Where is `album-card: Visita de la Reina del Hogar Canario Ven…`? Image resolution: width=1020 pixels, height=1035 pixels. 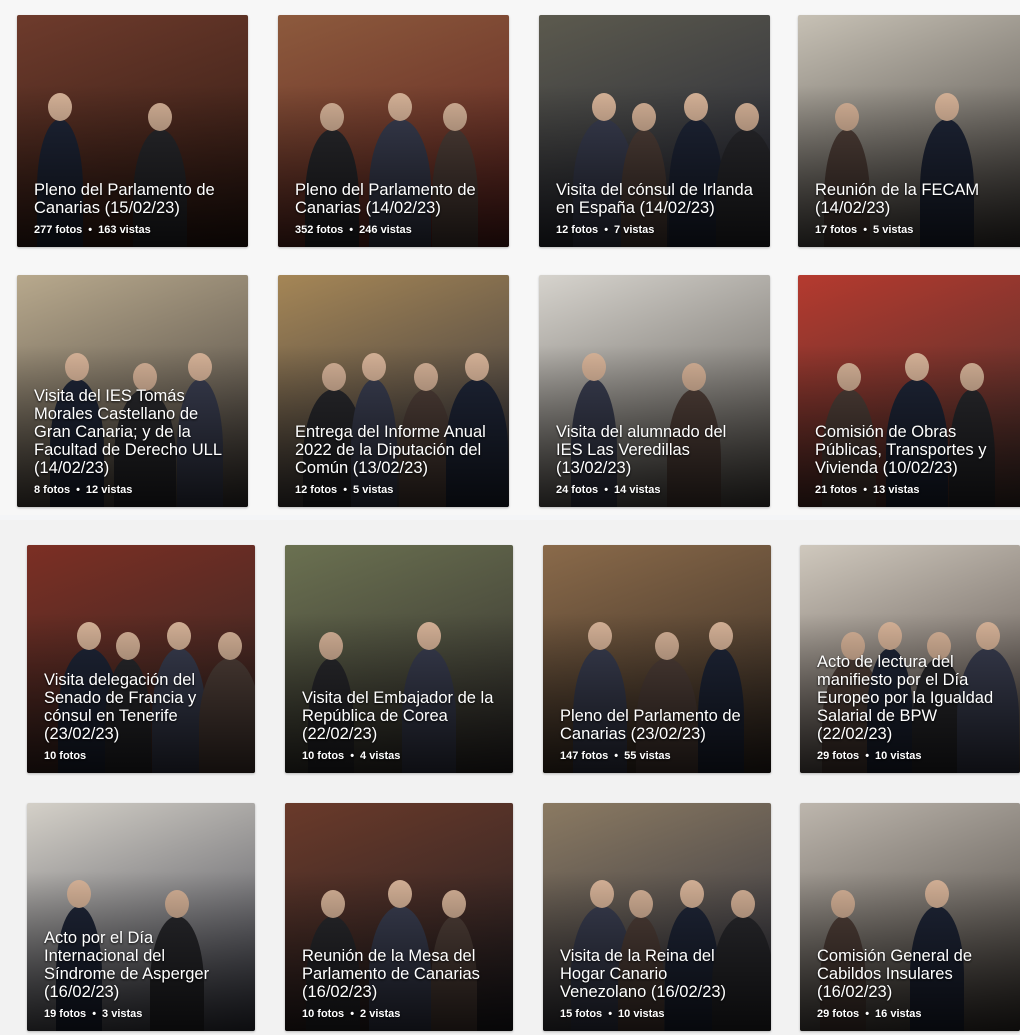
album-card: Visita de la Reina del Hogar Canario Ven… is located at coordinates (657, 917).